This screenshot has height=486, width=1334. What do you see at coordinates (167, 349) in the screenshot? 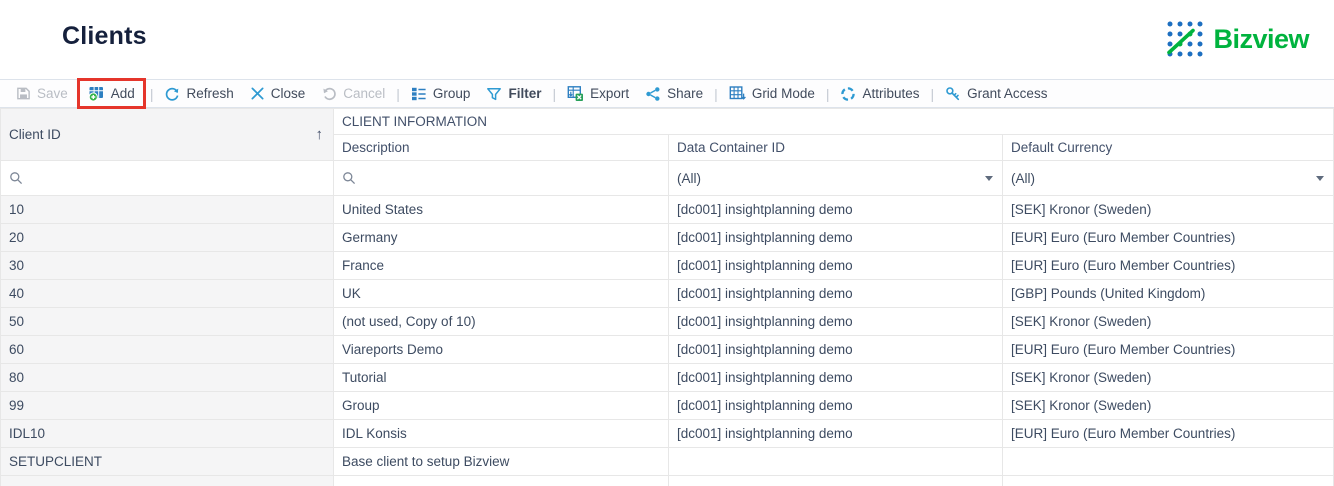
I see `client-id-cell: 60` at bounding box center [167, 349].